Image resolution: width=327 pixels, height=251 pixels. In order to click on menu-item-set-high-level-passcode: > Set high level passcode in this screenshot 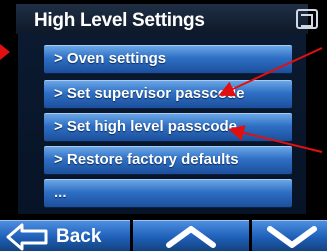, I will do `click(168, 127)`.